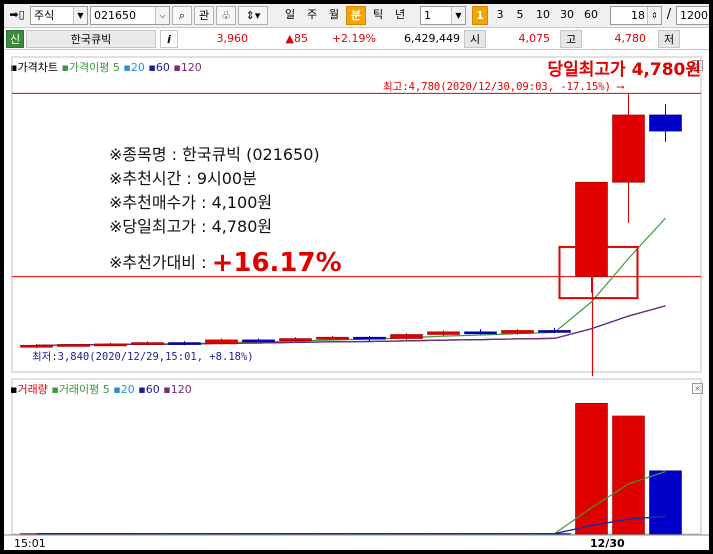 The height and width of the screenshot is (554, 713). Describe the element at coordinates (276, 263) in the screenshot. I see `info-return-value: +16.17%` at that location.